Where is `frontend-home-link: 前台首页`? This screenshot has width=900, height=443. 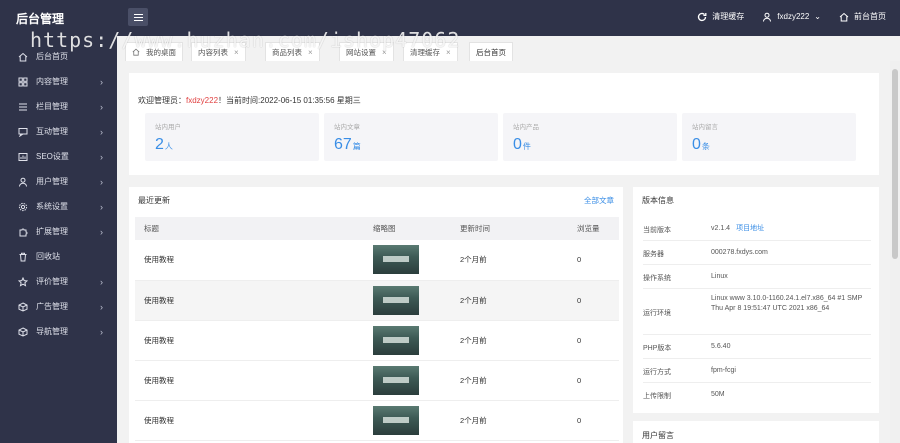
frontend-home-link: 前台首页 is located at coordinates (862, 16).